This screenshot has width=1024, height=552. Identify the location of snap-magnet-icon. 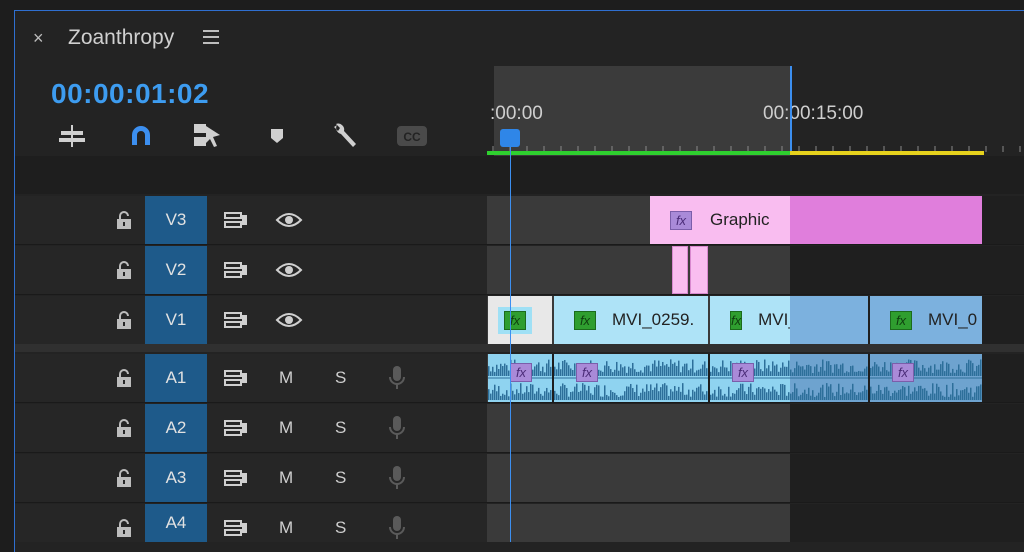
(141, 136).